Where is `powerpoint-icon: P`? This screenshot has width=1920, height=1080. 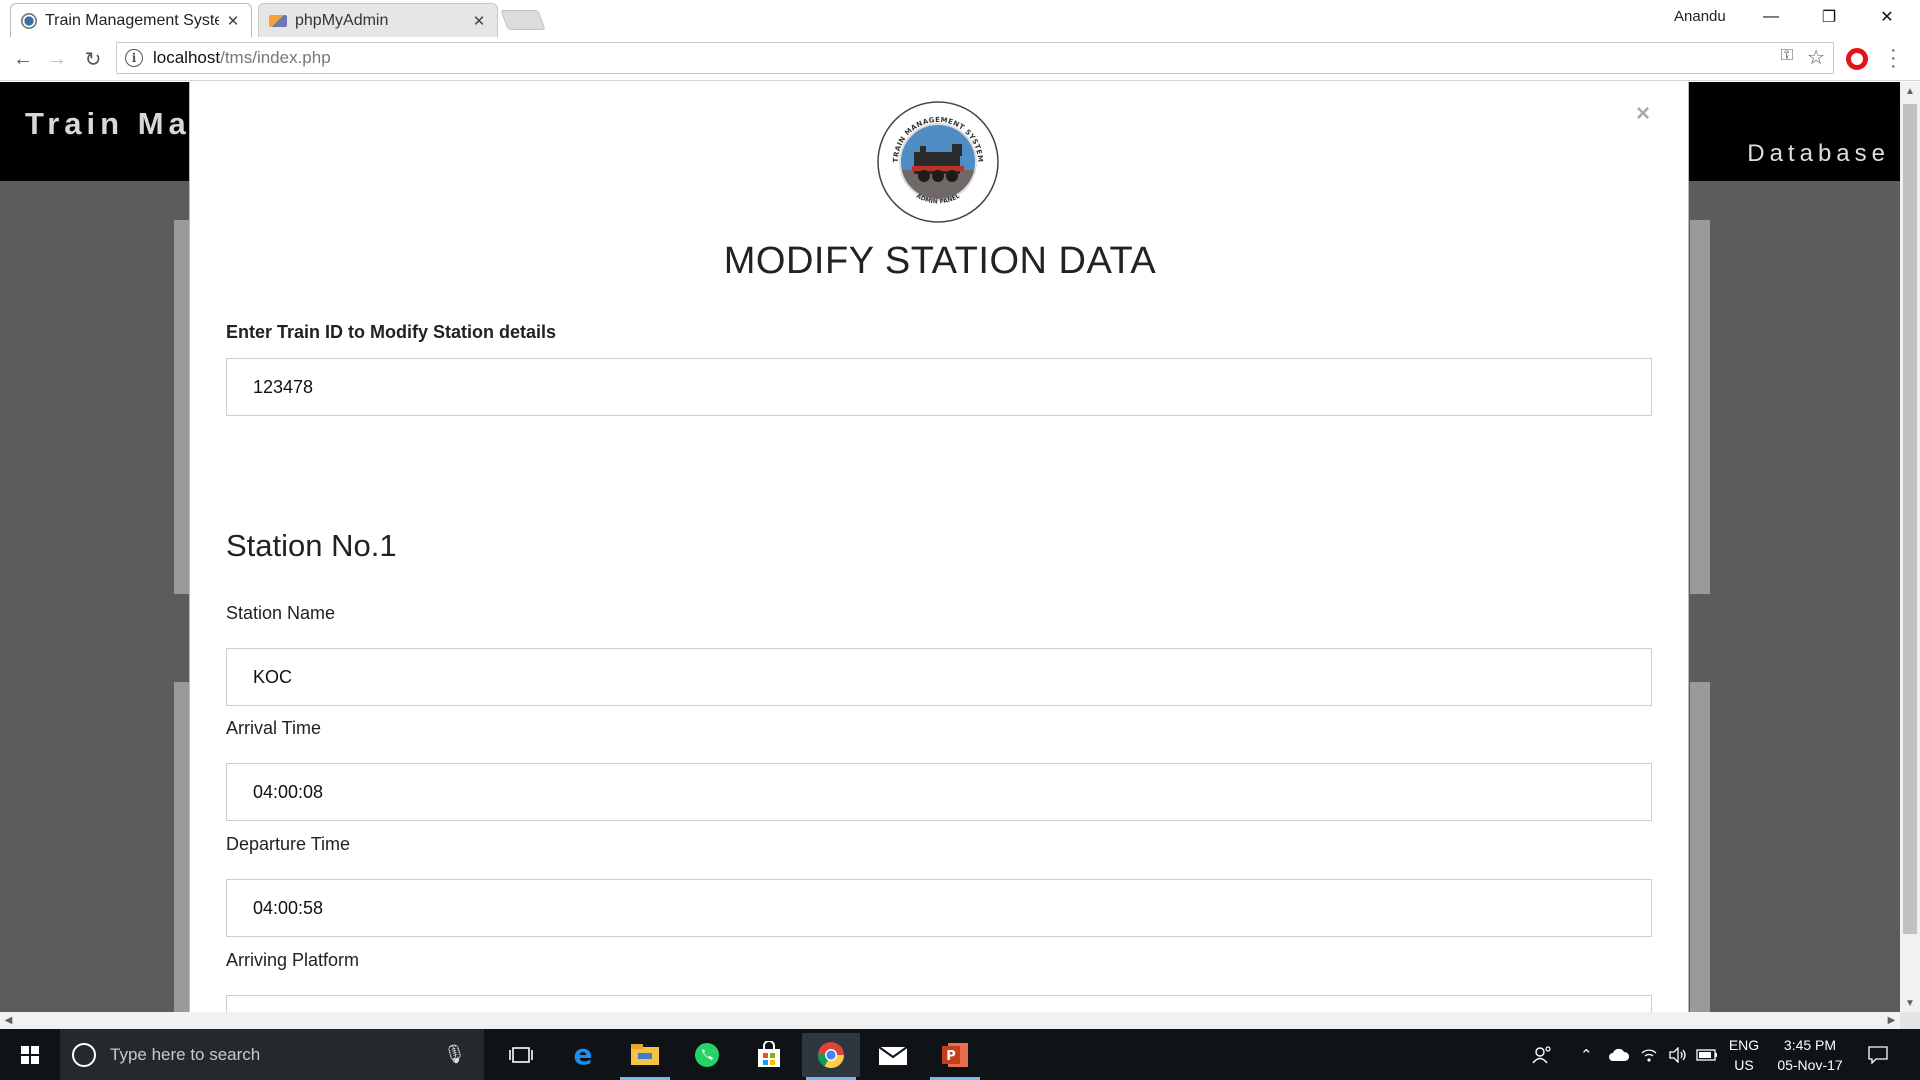
powerpoint-icon: P is located at coordinates (955, 1056).